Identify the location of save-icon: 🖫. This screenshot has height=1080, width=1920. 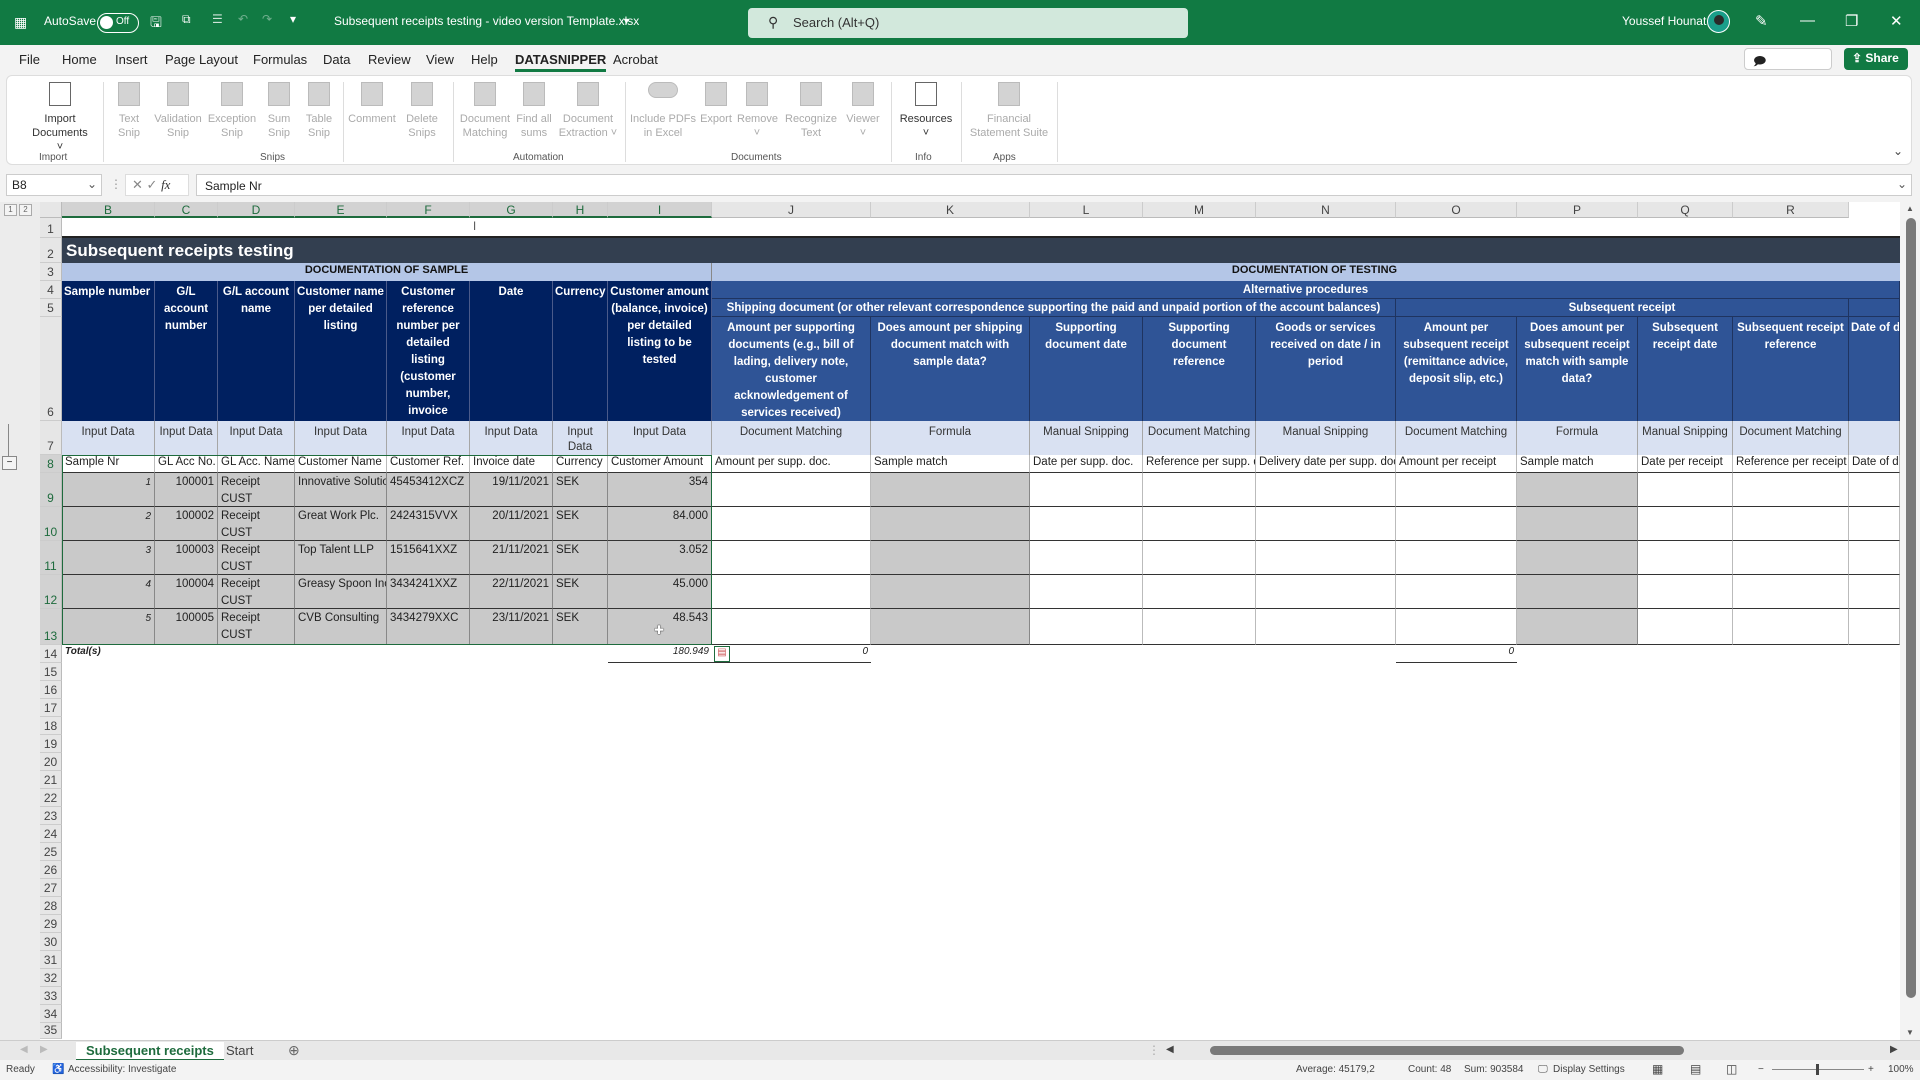
(156, 24).